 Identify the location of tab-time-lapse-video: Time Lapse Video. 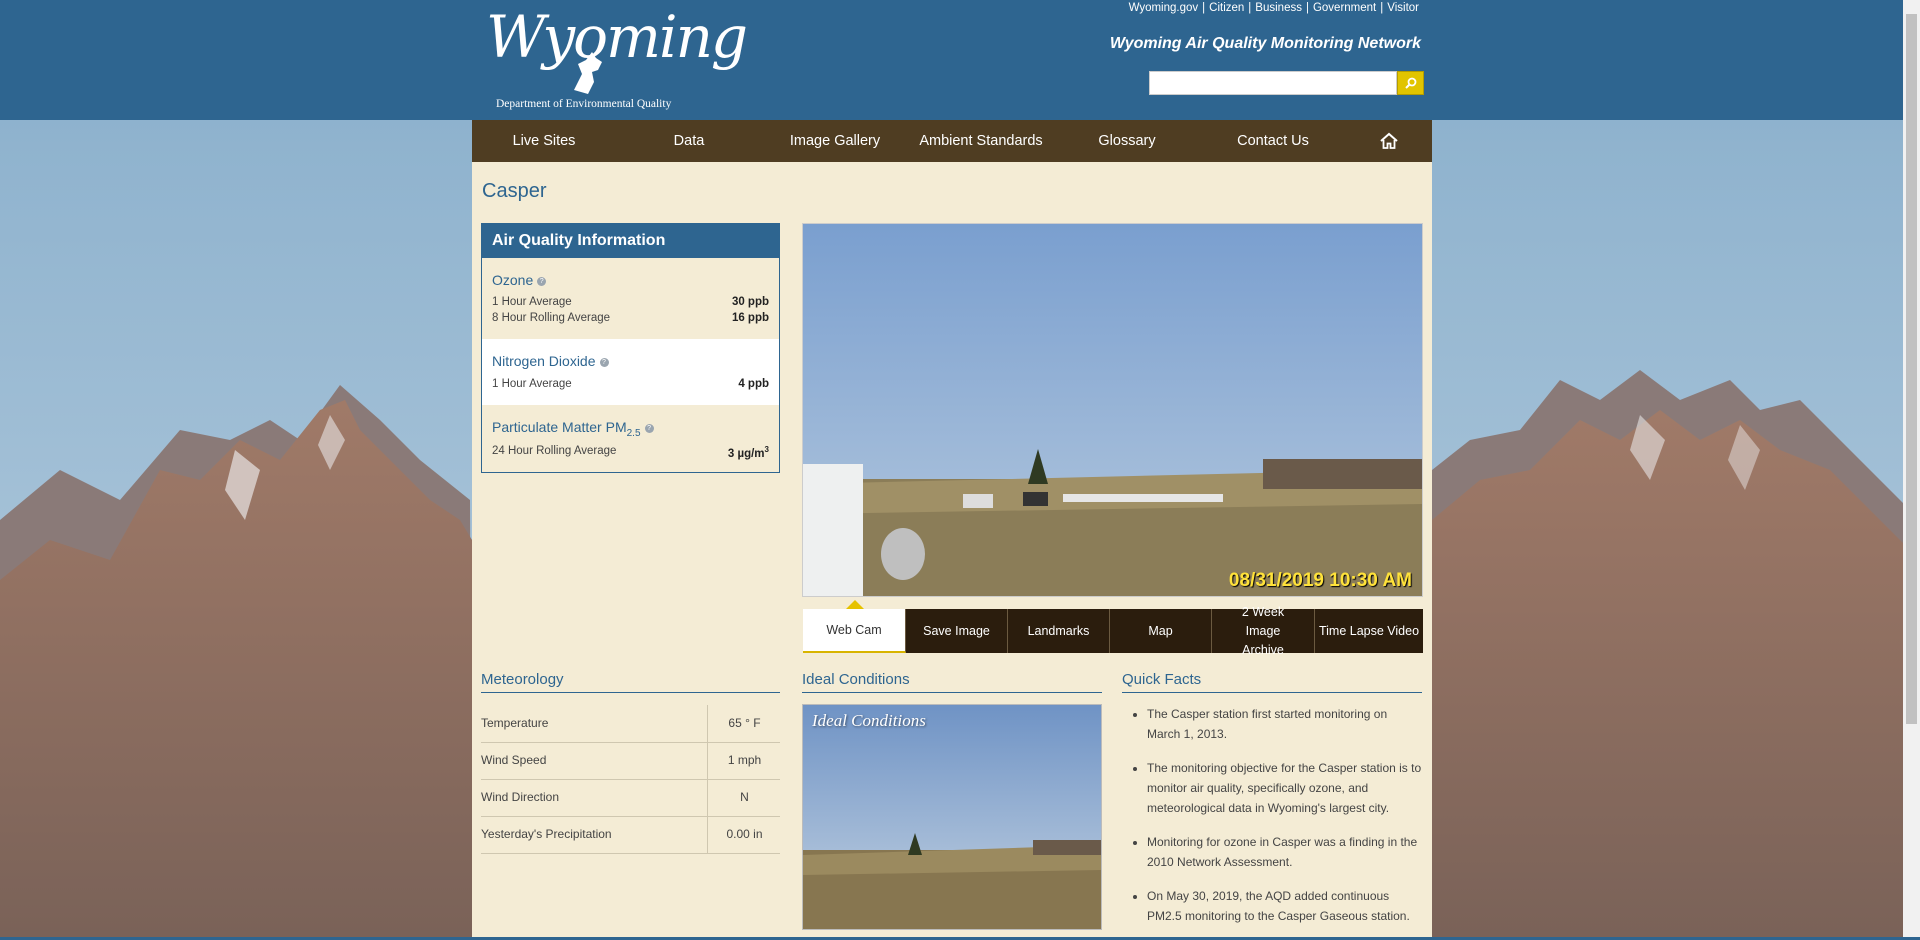
(1369, 631).